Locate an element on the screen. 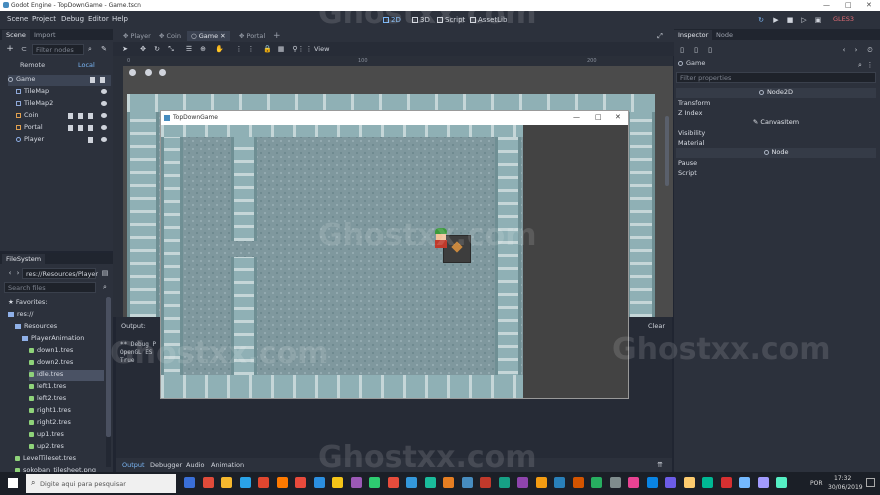  clear-button: Clear is located at coordinates (656, 326).